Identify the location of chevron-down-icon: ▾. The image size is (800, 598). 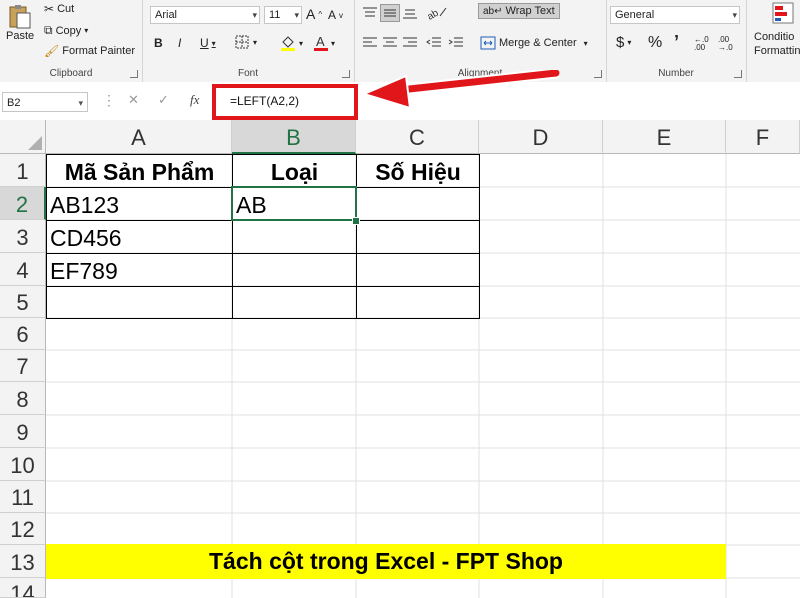
(80, 103).